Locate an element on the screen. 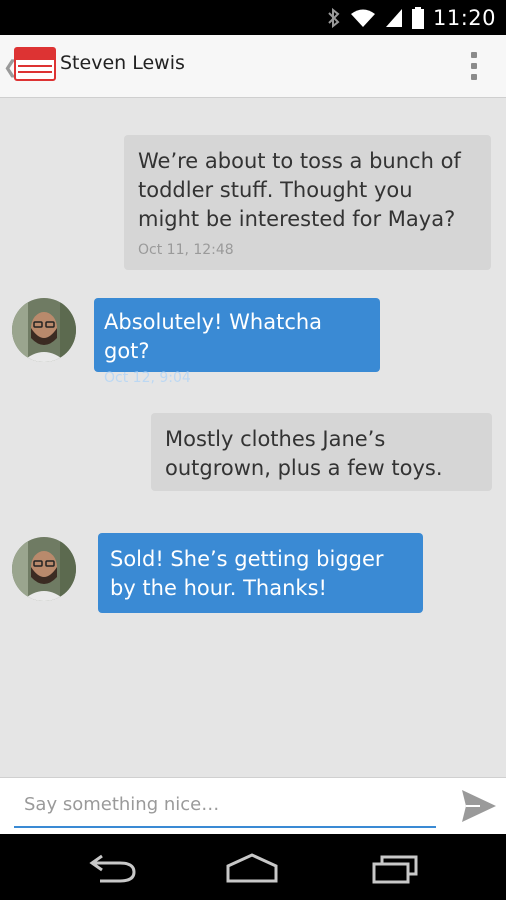  battery-icon is located at coordinates (417, 18).